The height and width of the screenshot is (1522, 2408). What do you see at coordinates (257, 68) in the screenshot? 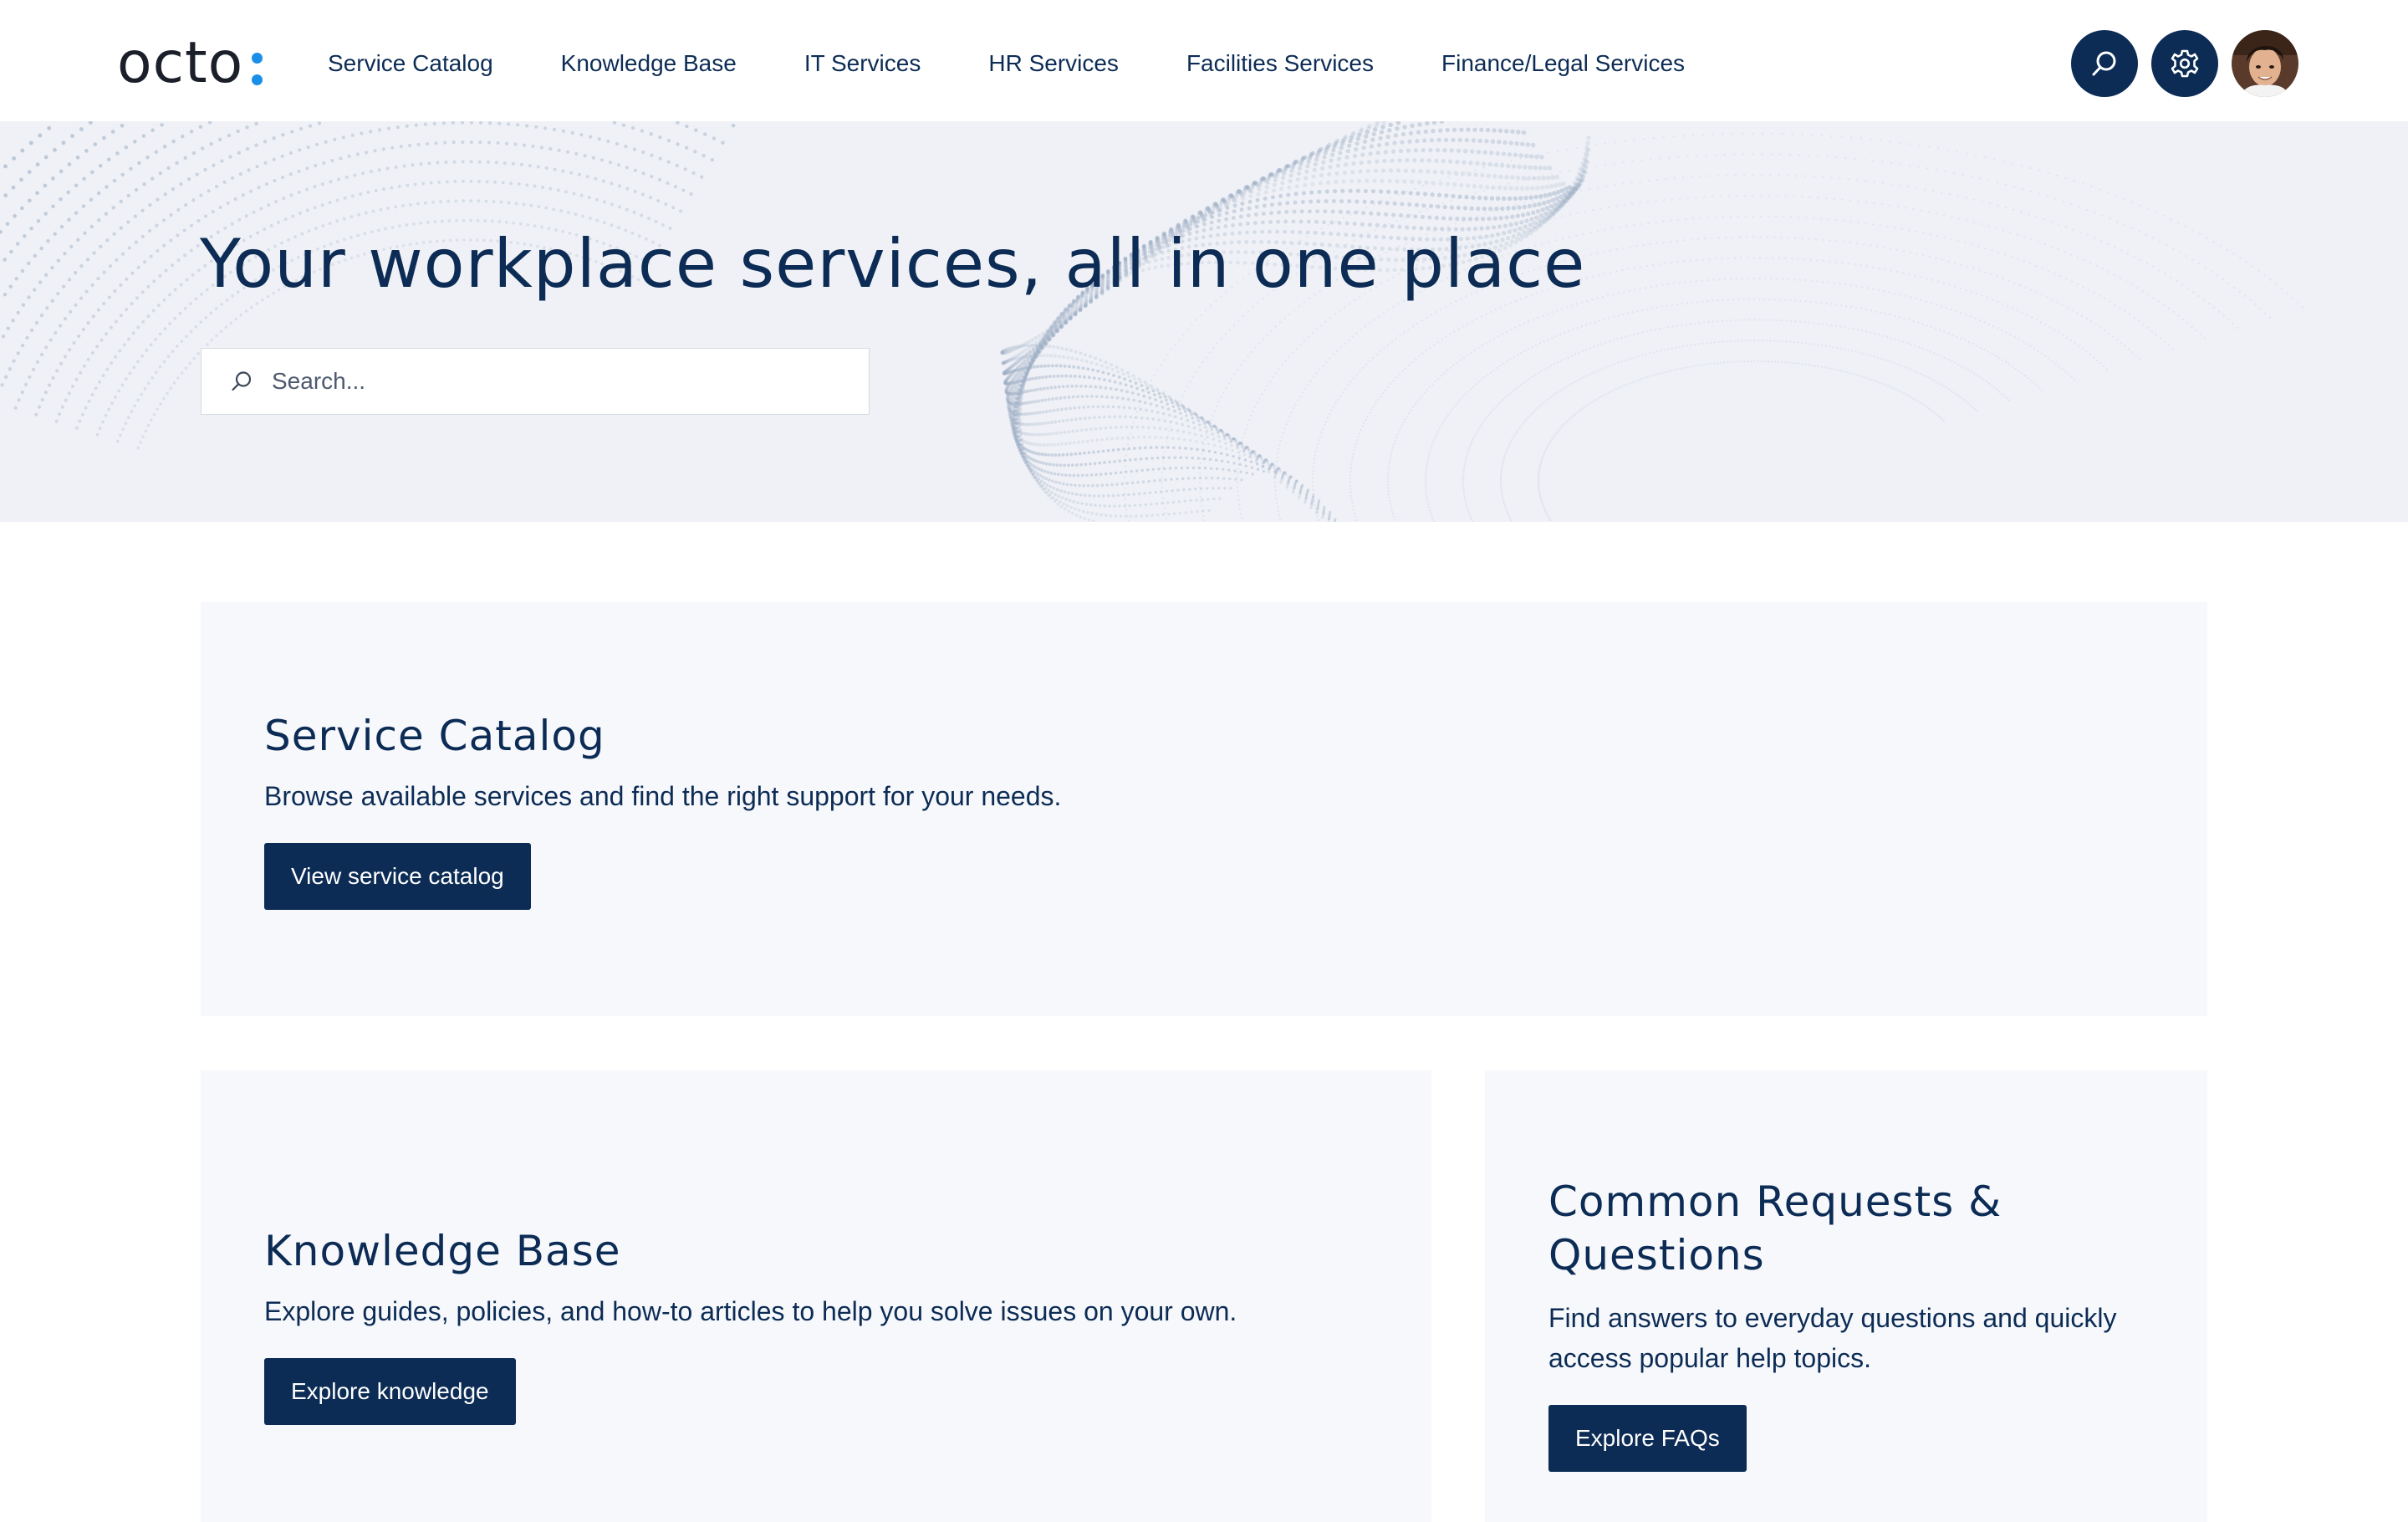
I see `logo-colon-mark` at bounding box center [257, 68].